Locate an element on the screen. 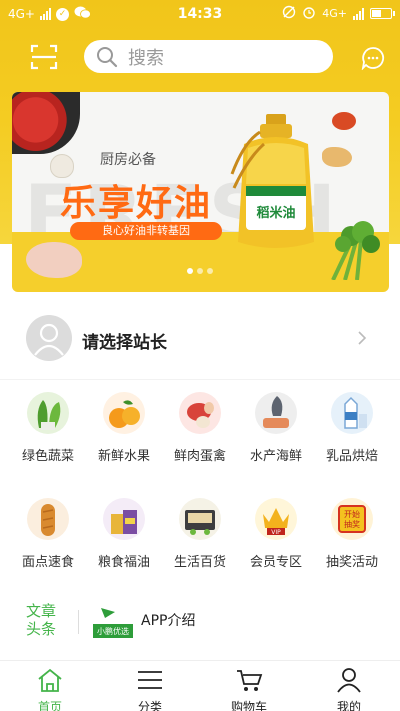 This screenshot has height=711, width=400. tab-label: 我的 is located at coordinates (348, 705).